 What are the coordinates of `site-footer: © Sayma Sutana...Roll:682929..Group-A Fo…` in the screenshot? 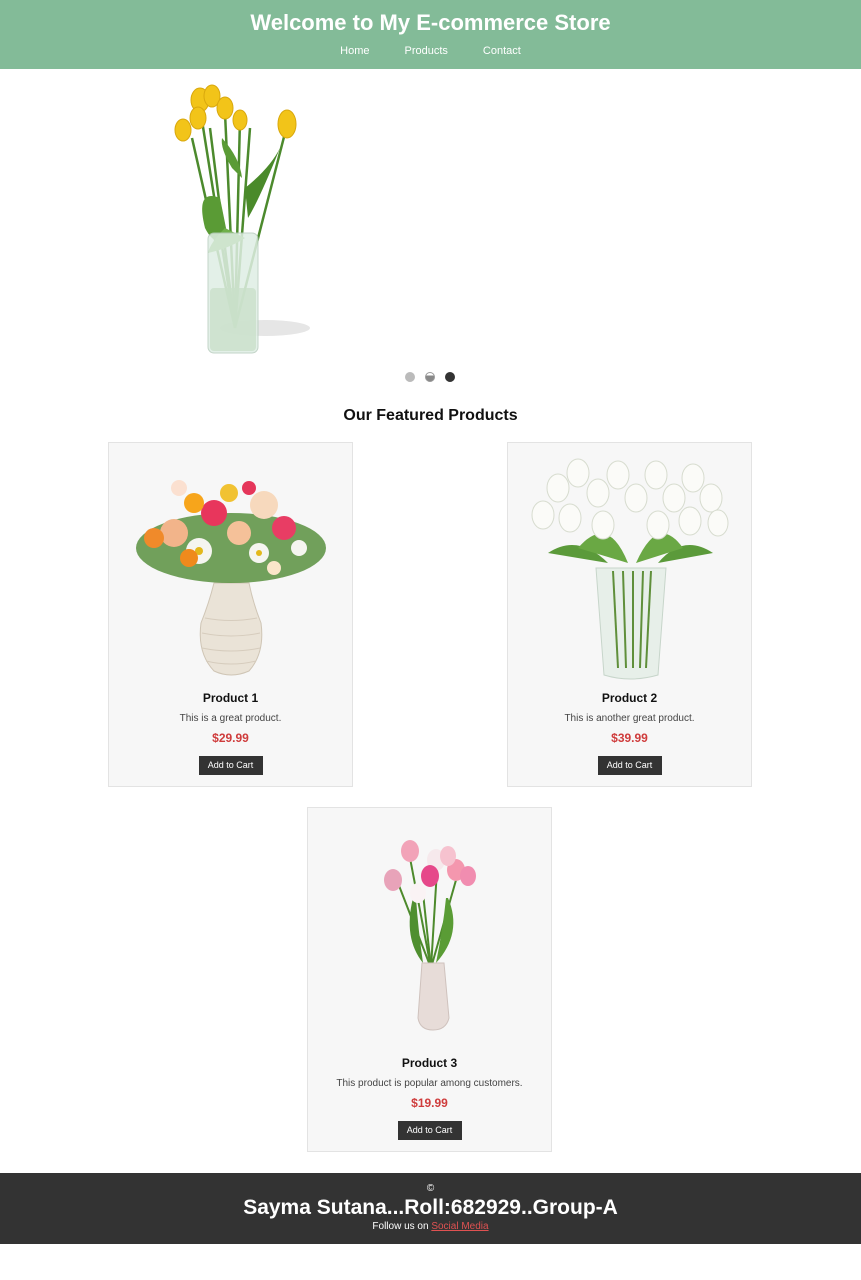 It's located at (430, 1208).